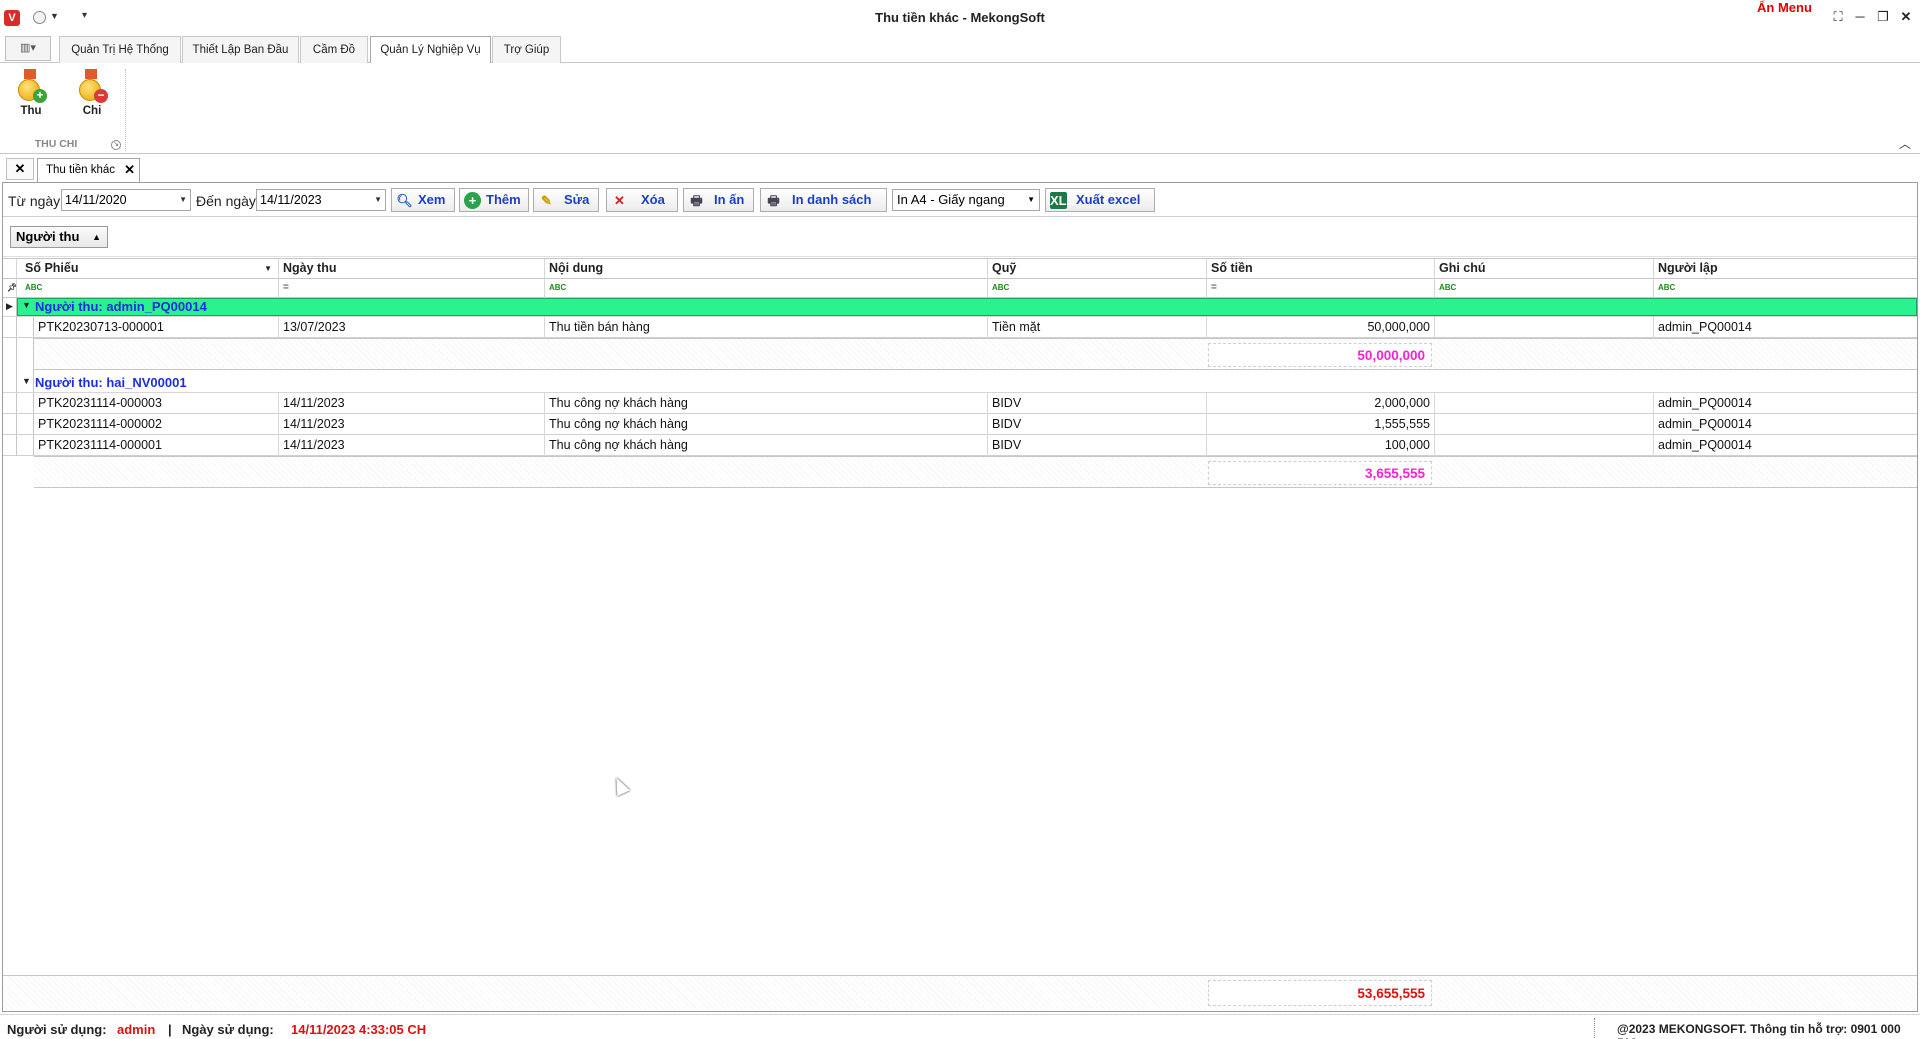  What do you see at coordinates (31, 111) in the screenshot?
I see `thu-label: Thu` at bounding box center [31, 111].